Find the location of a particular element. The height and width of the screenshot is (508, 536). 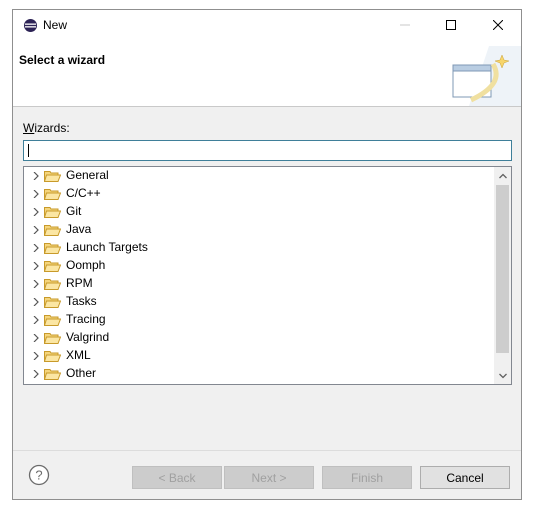

tree-item-valgrind: Valgrind is located at coordinates (259, 338).